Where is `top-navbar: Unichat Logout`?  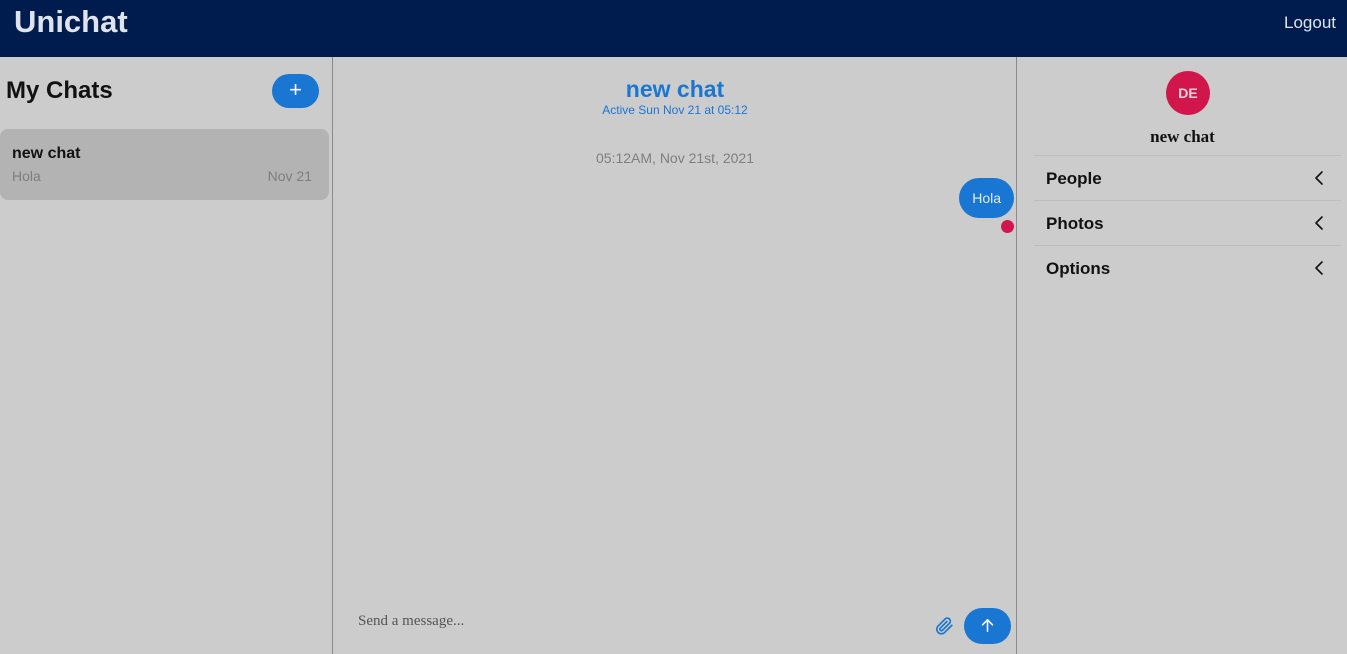 top-navbar: Unichat Logout is located at coordinates (673, 28).